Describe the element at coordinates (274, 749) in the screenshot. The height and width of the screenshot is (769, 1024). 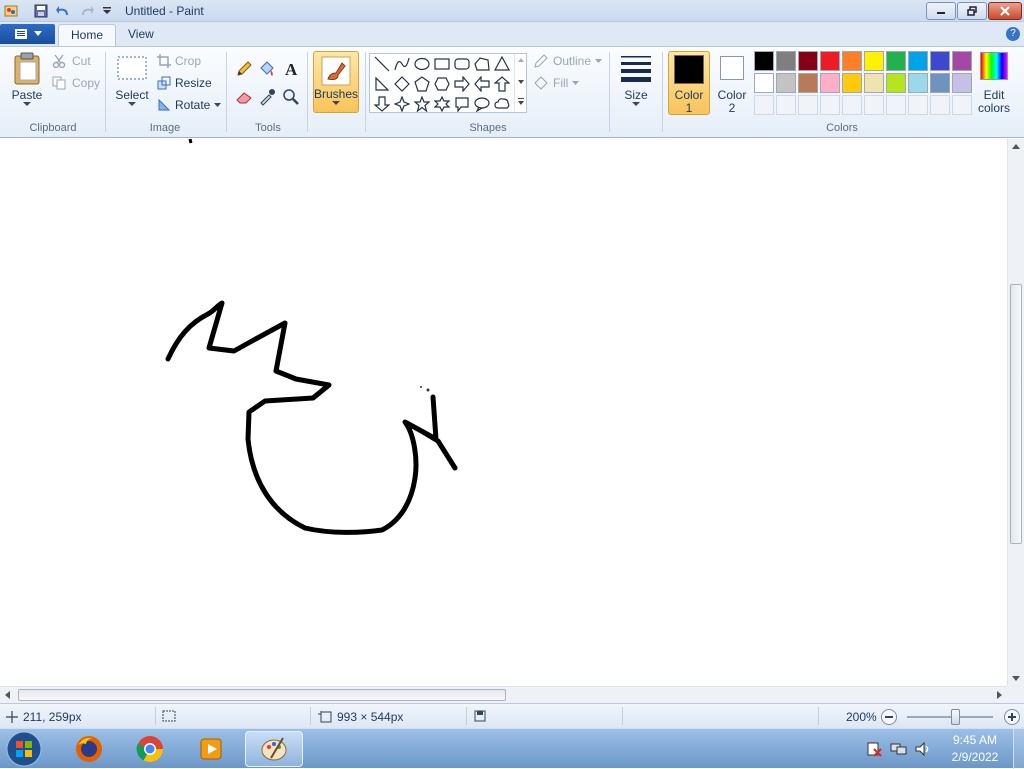
I see `taskbar-paint` at that location.